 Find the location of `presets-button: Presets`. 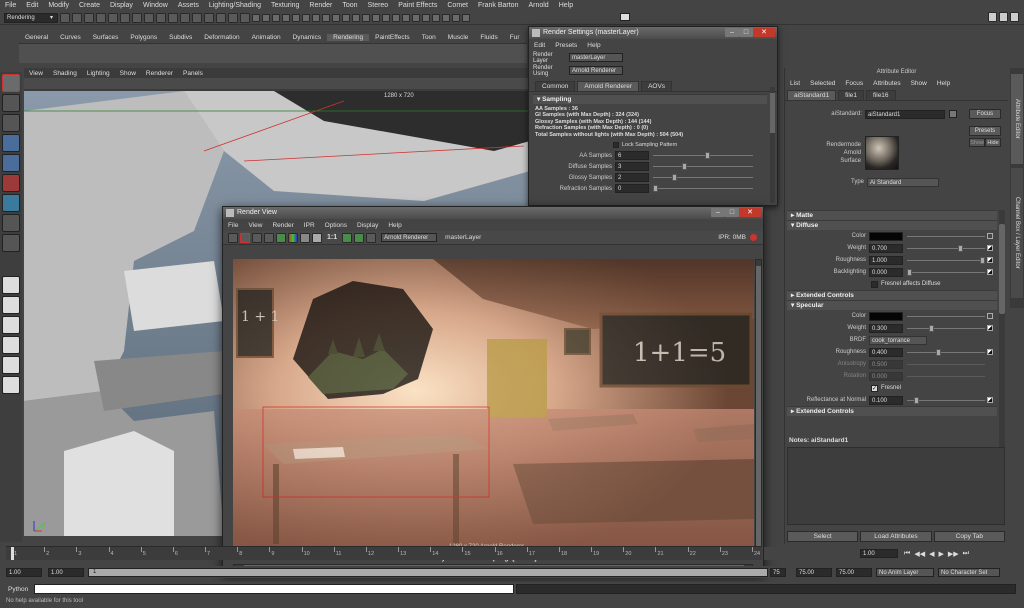

presets-button: Presets is located at coordinates (985, 131).